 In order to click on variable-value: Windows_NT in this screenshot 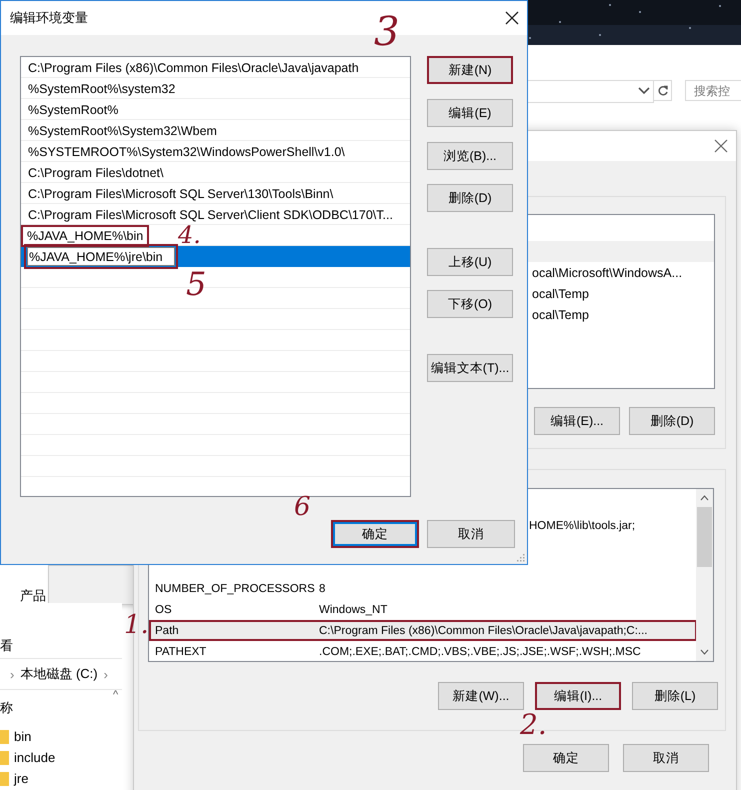, I will do `click(353, 610)`.